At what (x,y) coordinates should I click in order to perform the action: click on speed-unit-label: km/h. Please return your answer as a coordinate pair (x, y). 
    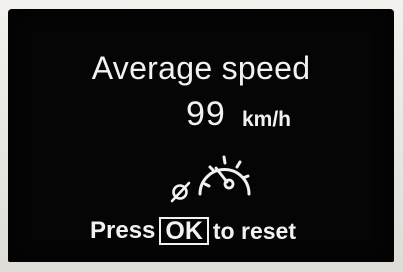
    Looking at the image, I should click on (267, 119).